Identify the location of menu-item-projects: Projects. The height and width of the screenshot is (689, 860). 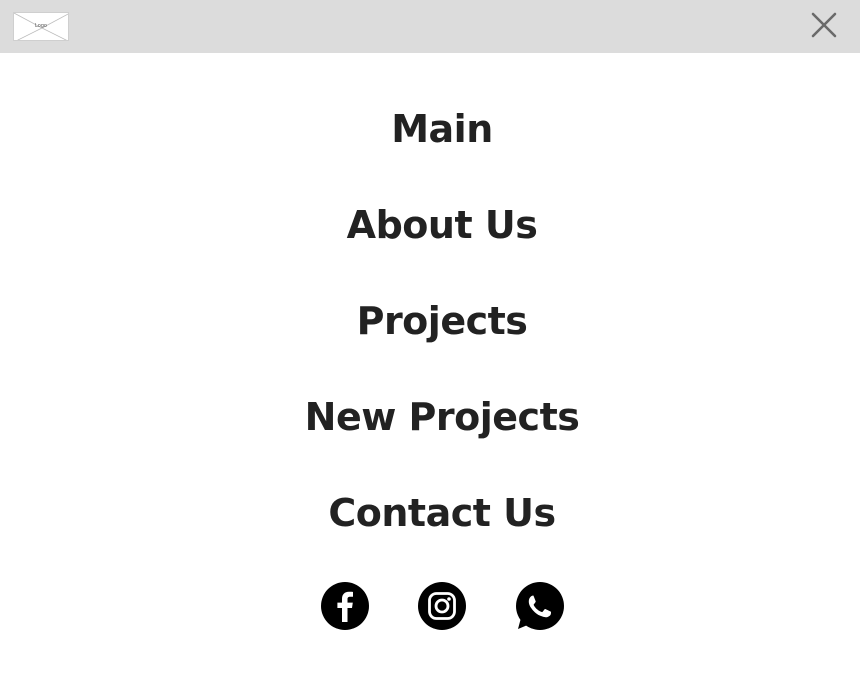
(430, 321).